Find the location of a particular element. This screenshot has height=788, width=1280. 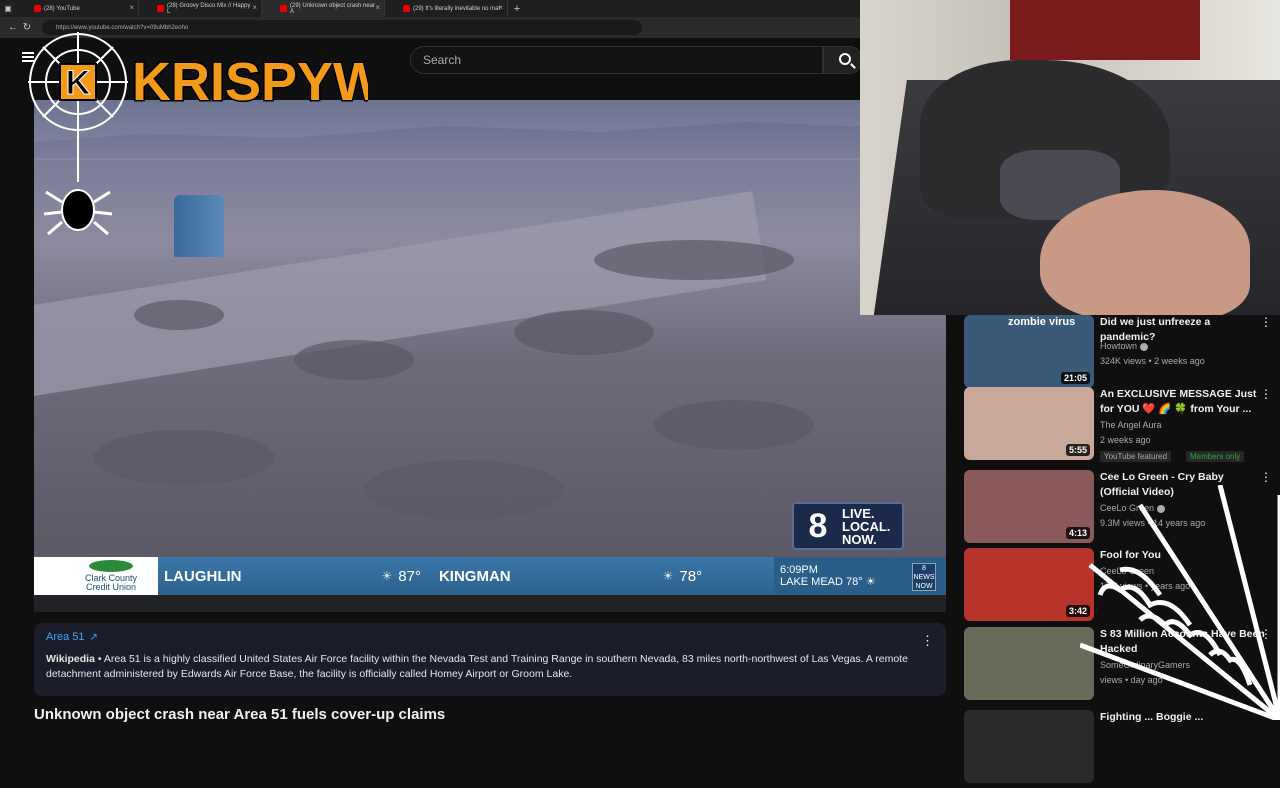

spider-web-icon is located at coordinates (78, 107).